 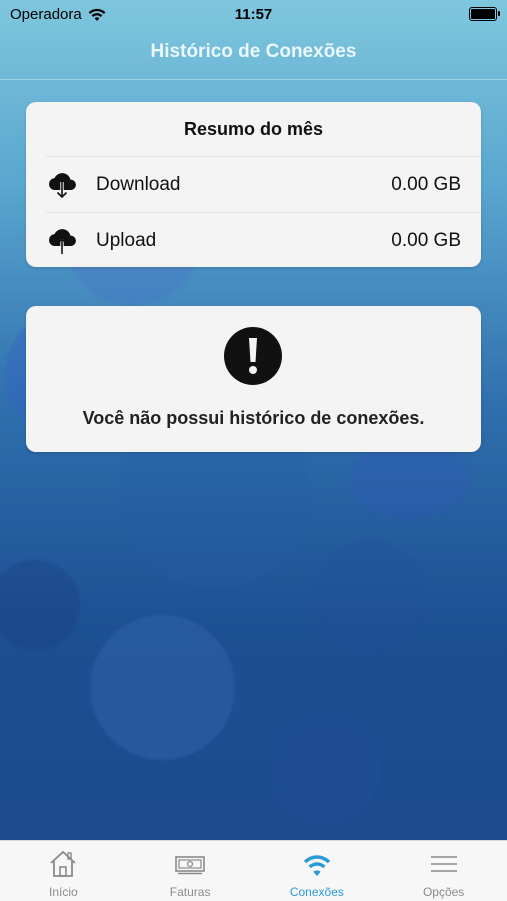 What do you see at coordinates (190, 892) in the screenshot?
I see `tab-label: Faturas` at bounding box center [190, 892].